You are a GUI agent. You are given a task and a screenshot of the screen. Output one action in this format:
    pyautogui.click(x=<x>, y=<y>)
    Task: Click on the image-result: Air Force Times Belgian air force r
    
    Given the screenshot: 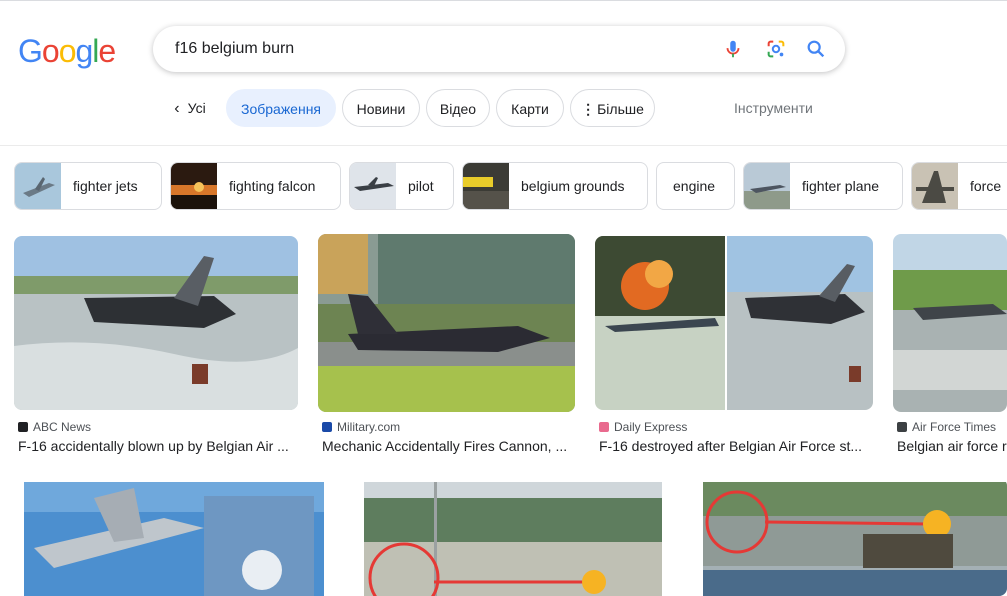 What is the action you would take?
    pyautogui.click(x=950, y=345)
    